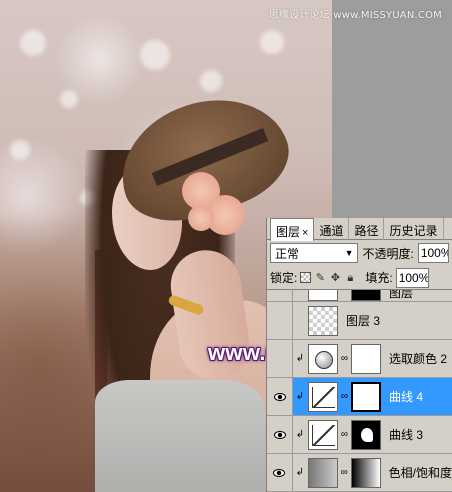 This screenshot has height=492, width=452. Describe the element at coordinates (314, 253) in the screenshot. I see `blend-mode-select: 正常 ▼` at that location.